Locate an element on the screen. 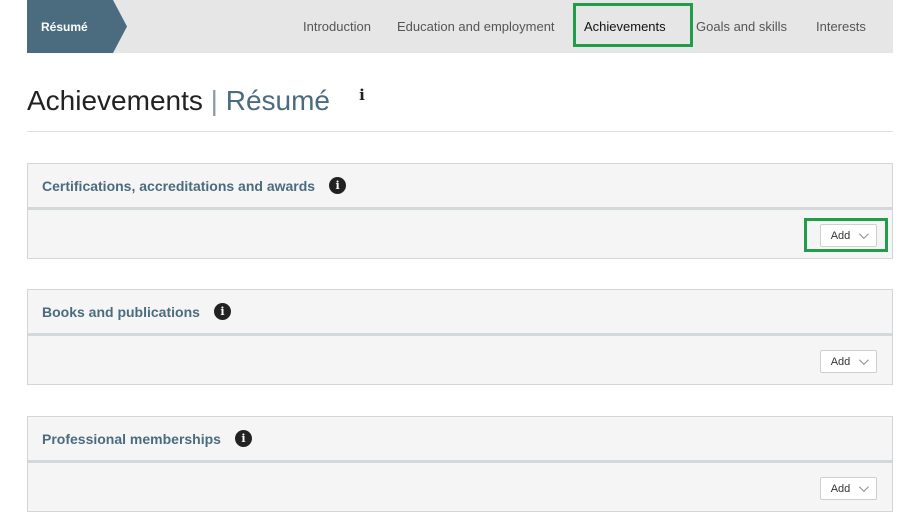 The height and width of the screenshot is (518, 920). section-header: Books and publications i is located at coordinates (460, 313).